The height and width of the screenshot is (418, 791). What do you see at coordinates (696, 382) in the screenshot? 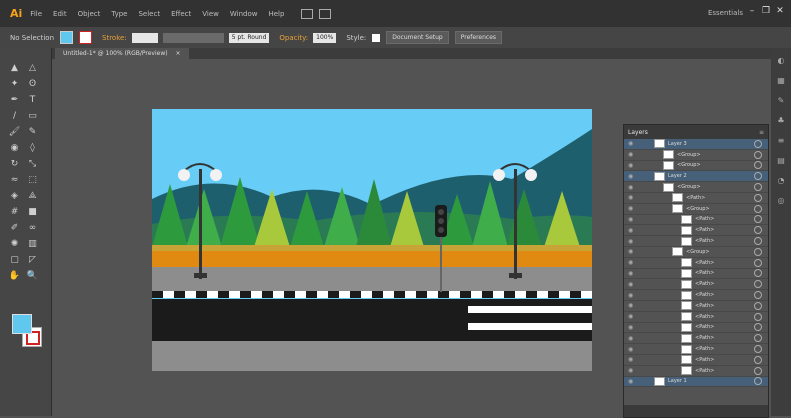
I see `layer-row: ◉ Layer 1` at bounding box center [696, 382].